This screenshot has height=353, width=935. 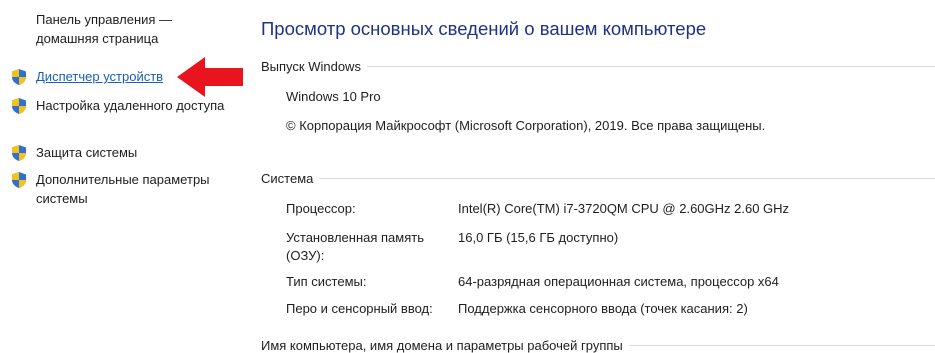 I want to click on sidebar-item-system-protection: Защита системы, so click(x=118, y=152).